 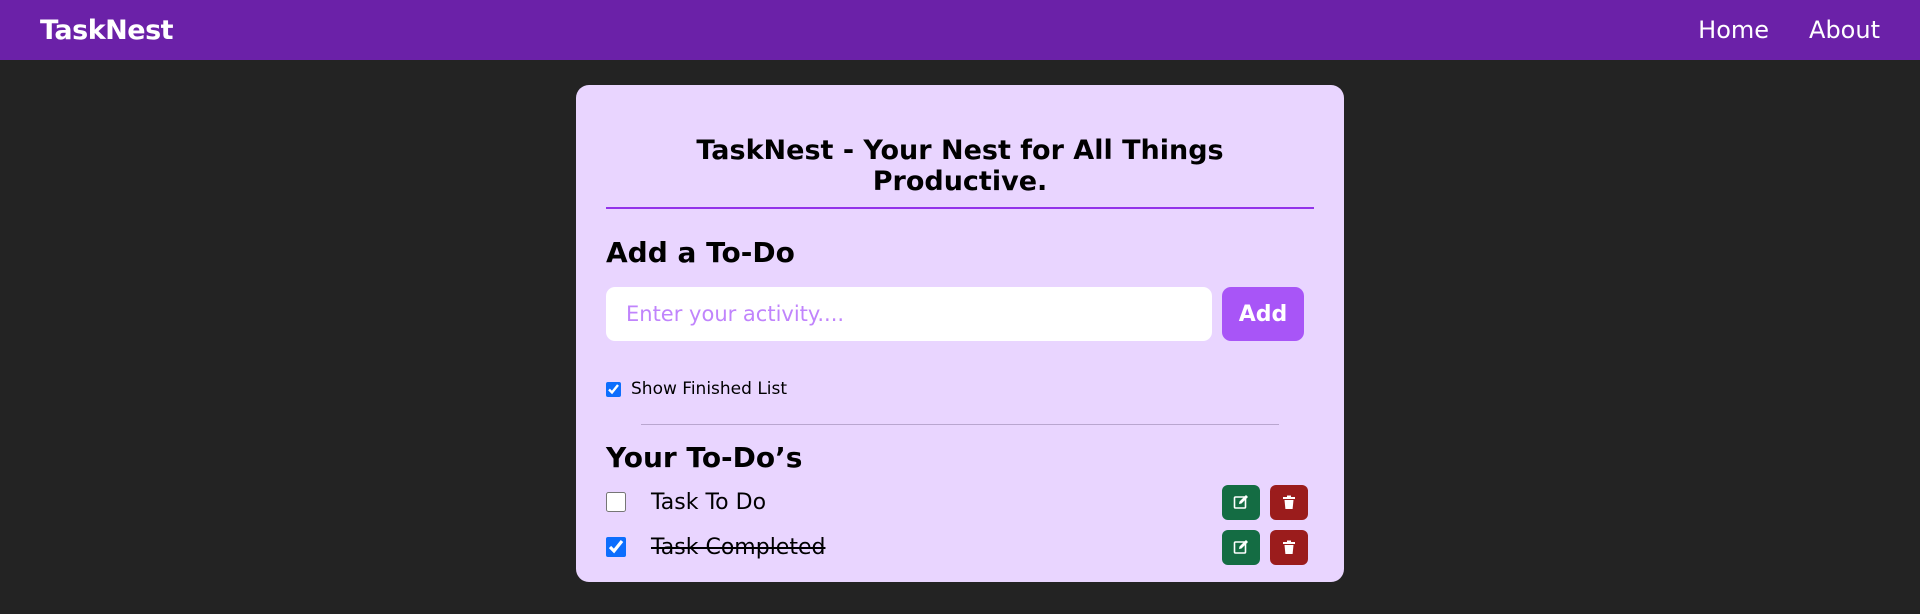 I want to click on nav-links: Home About, so click(x=1789, y=30).